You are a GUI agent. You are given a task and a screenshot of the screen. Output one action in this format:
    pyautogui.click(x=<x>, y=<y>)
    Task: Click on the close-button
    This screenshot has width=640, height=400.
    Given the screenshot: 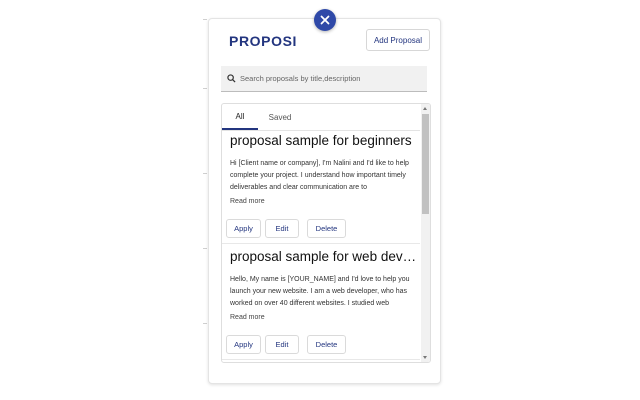 What is the action you would take?
    pyautogui.click(x=325, y=20)
    